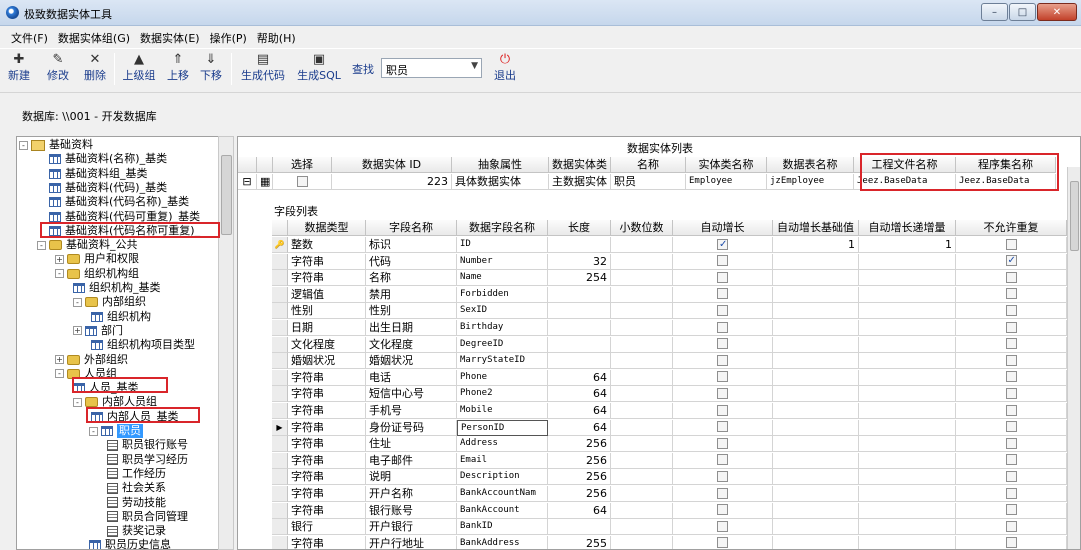  I want to click on tree-item: 职员合同管理, so click(147, 517).